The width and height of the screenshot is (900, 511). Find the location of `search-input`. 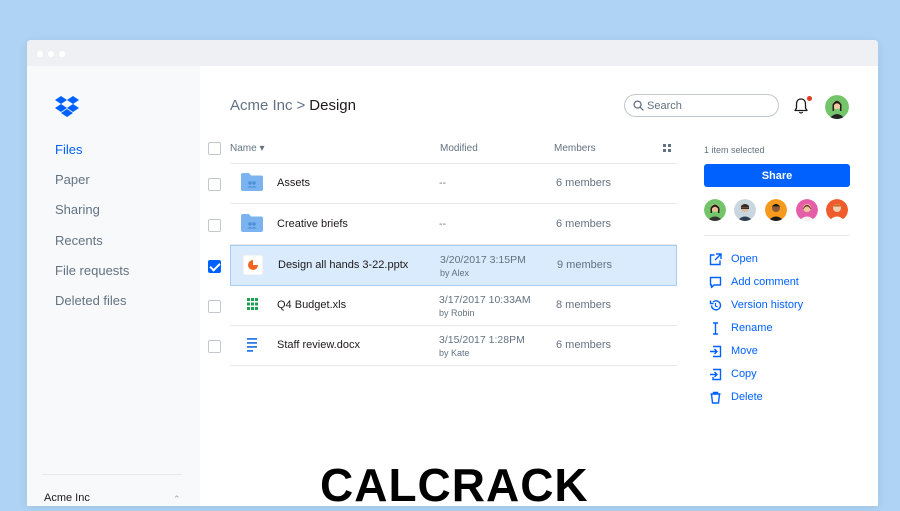

search-input is located at coordinates (707, 105).